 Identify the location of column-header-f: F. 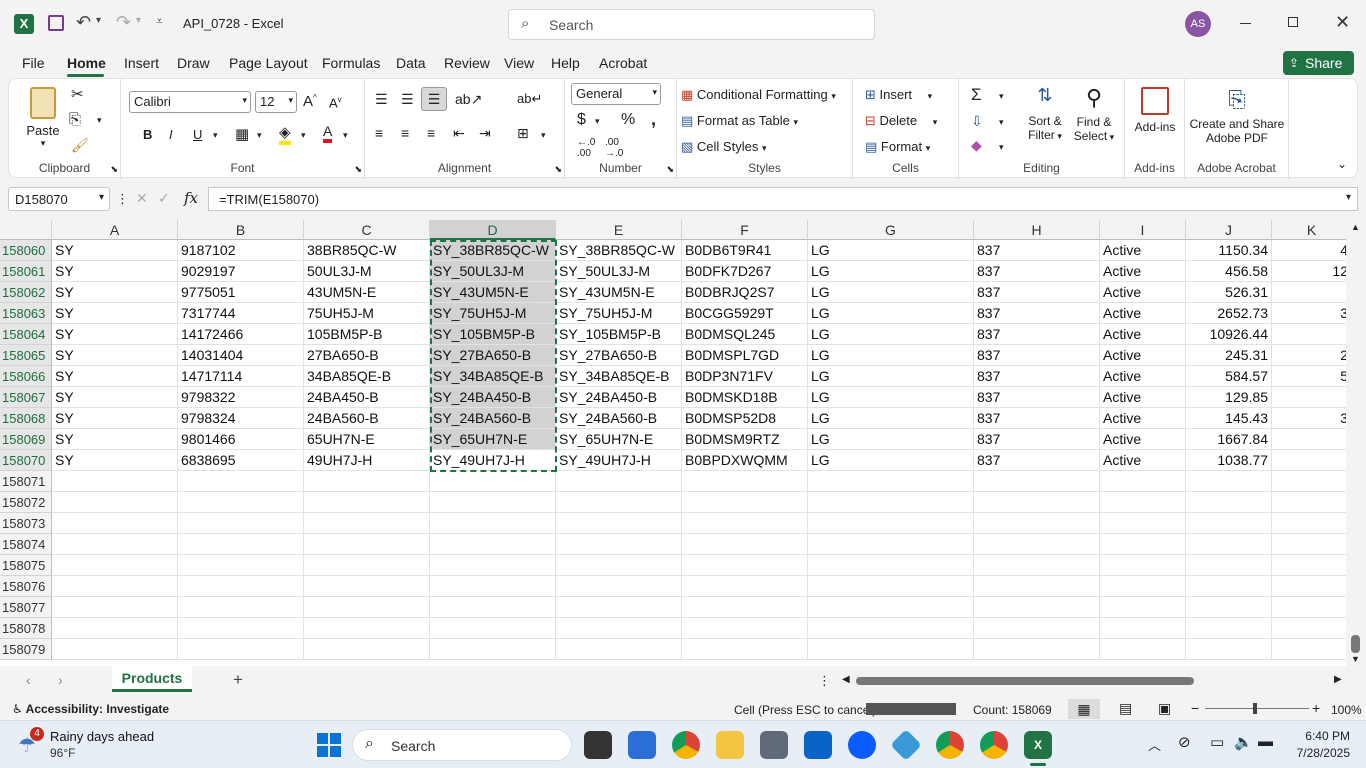
(745, 230).